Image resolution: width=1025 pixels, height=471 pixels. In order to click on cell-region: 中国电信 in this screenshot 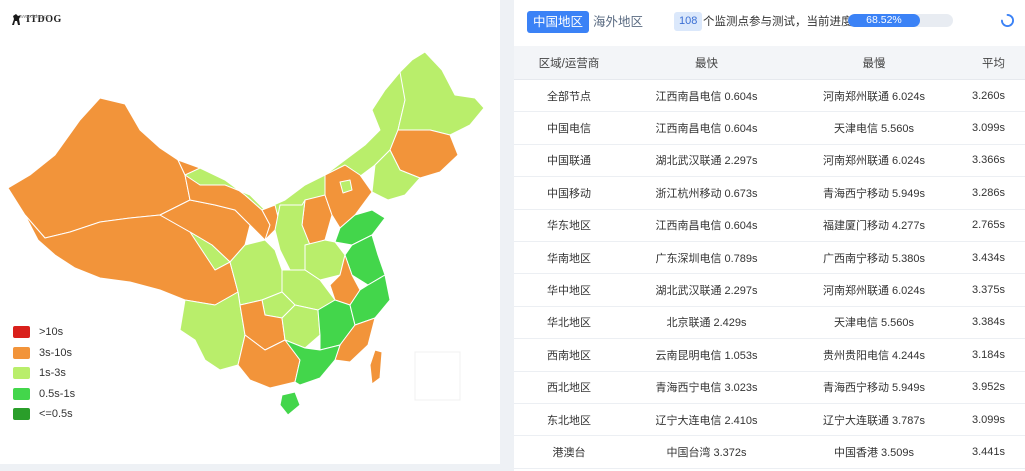, I will do `click(569, 129)`.